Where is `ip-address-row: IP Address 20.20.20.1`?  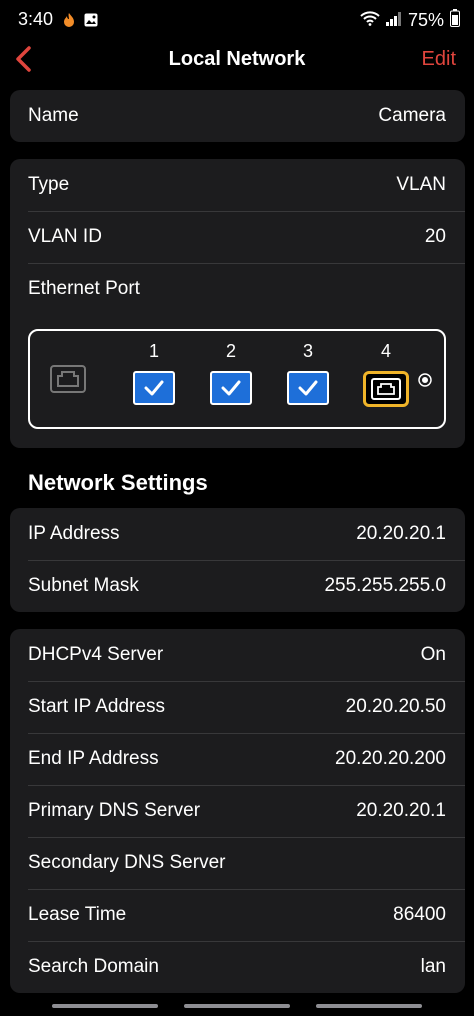
ip-address-row: IP Address 20.20.20.1 is located at coordinates (237, 534).